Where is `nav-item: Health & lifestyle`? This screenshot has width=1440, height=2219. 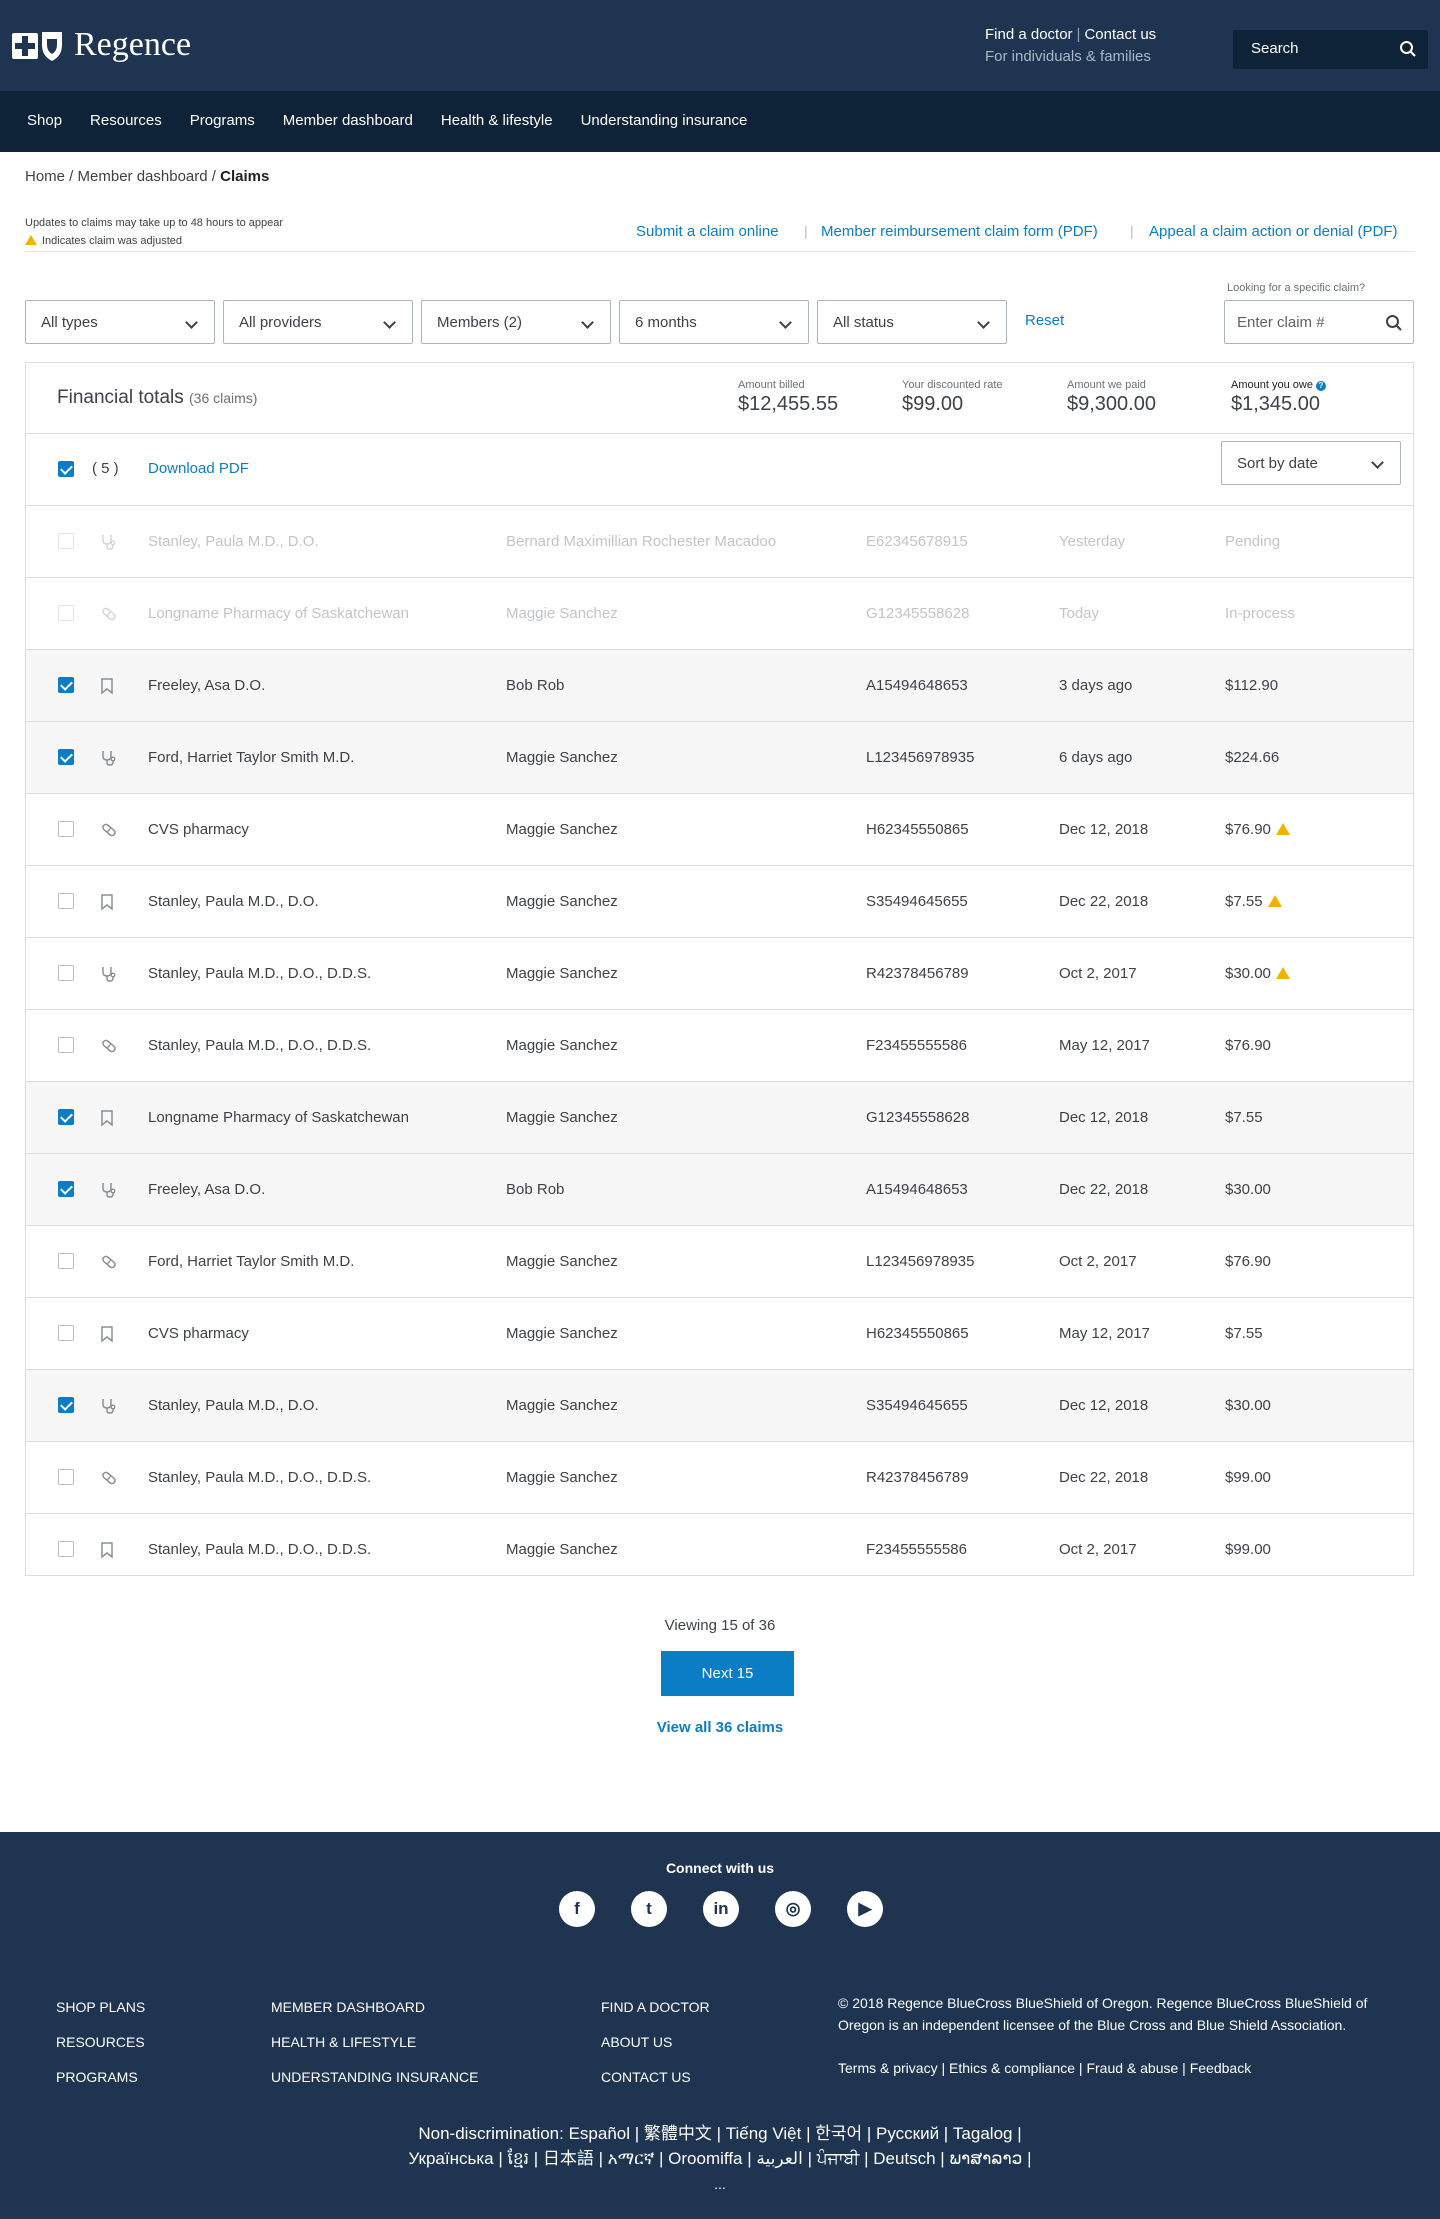 nav-item: Health & lifestyle is located at coordinates (497, 120).